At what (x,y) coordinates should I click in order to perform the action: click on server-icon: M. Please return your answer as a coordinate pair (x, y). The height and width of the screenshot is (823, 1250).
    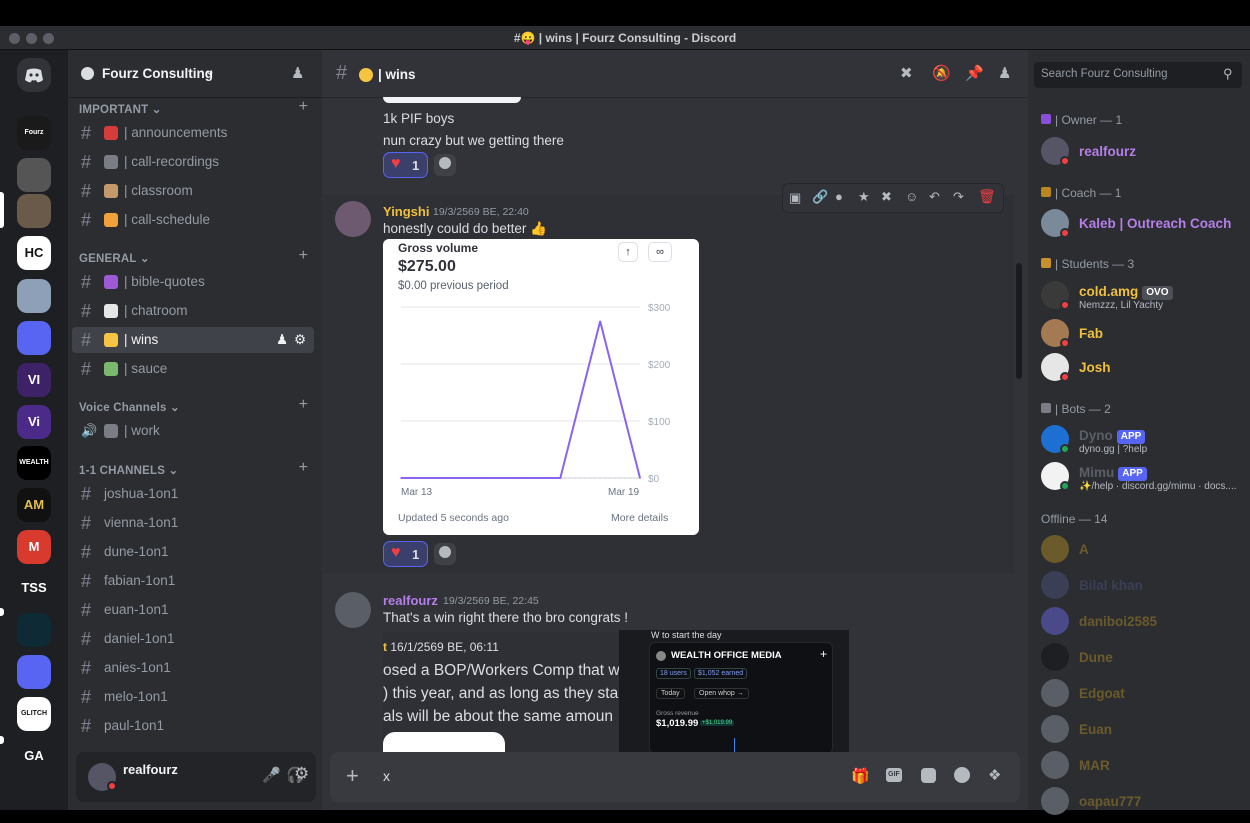
    Looking at the image, I should click on (34, 547).